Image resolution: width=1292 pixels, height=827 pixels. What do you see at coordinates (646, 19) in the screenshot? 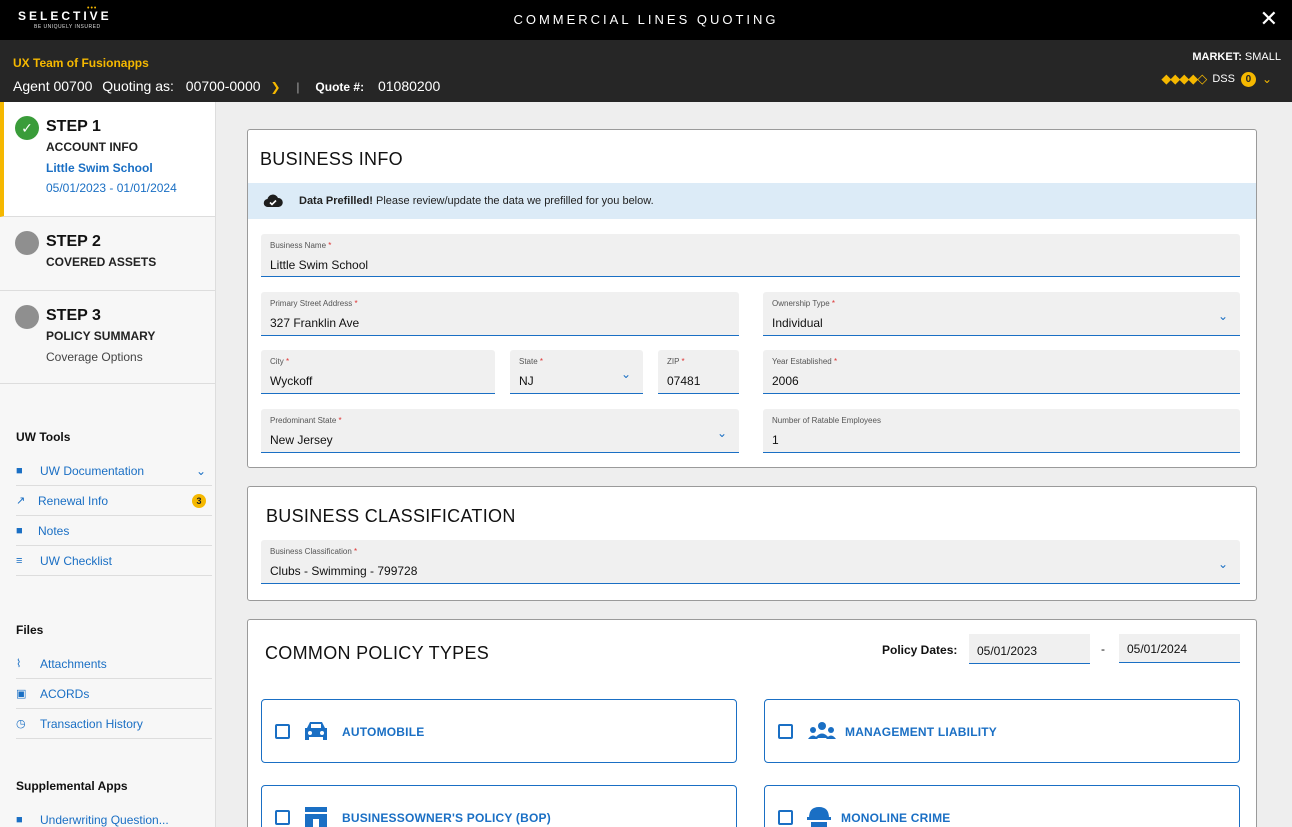
I see `app-title: COMMERCIAL LINES QUOTING` at bounding box center [646, 19].